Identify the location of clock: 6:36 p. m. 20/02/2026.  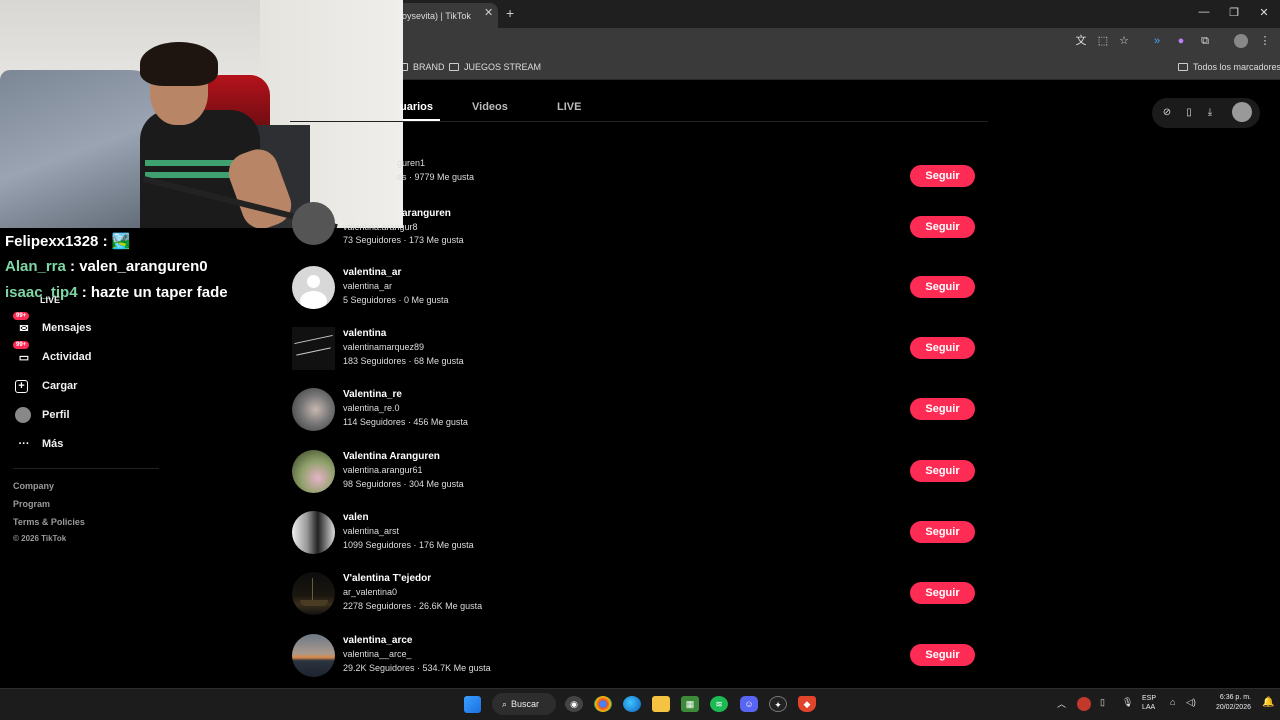
(1225, 702).